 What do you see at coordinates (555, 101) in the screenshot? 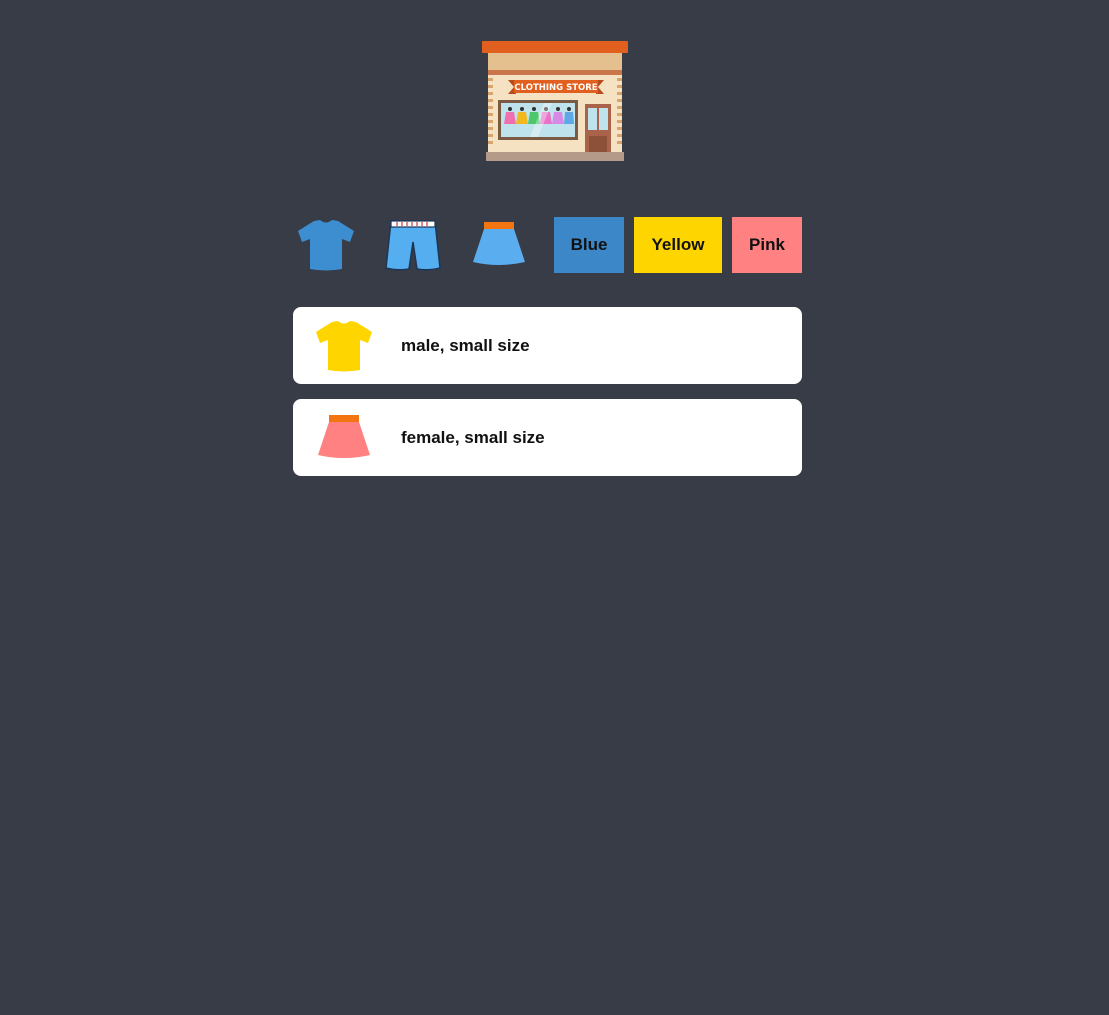
I see `clothing-store-icon: CLOTHING STORE` at bounding box center [555, 101].